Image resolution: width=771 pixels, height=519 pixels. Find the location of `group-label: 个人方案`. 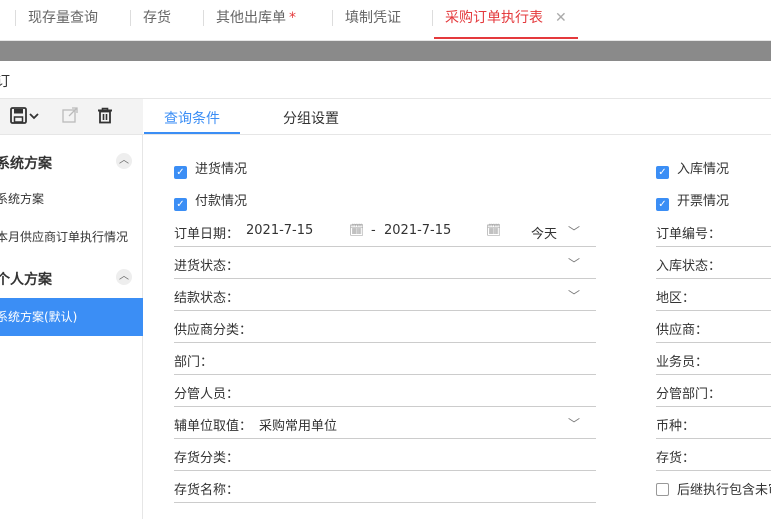

group-label: 个人方案 is located at coordinates (26, 280).